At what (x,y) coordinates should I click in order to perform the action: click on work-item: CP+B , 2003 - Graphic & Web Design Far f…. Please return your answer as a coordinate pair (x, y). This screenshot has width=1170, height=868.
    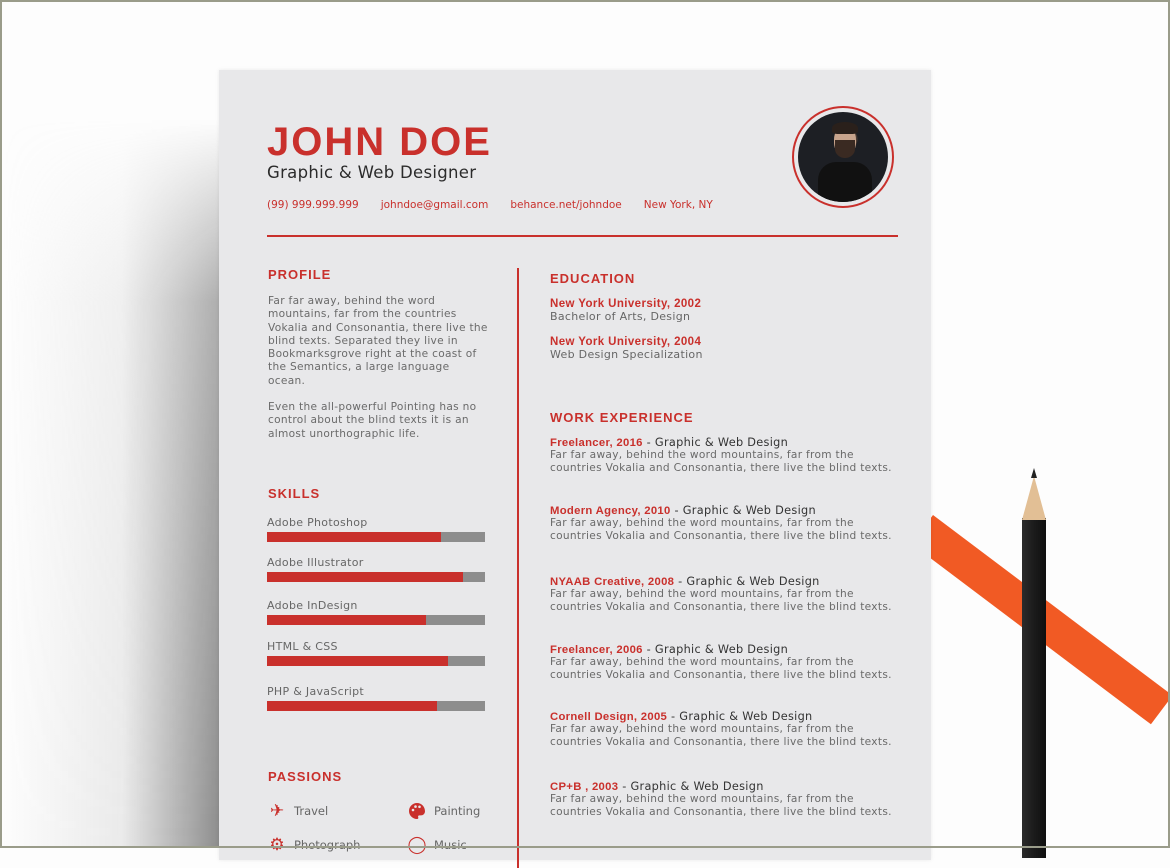
    Looking at the image, I should click on (722, 800).